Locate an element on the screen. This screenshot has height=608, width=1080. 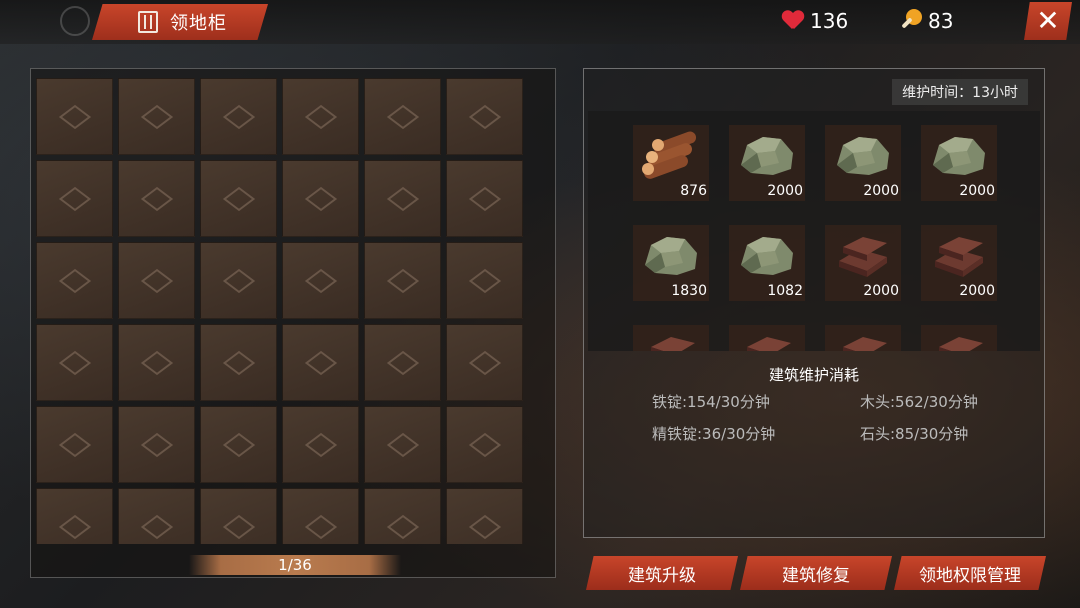
health-stat: 136 is located at coordinates (815, 21).